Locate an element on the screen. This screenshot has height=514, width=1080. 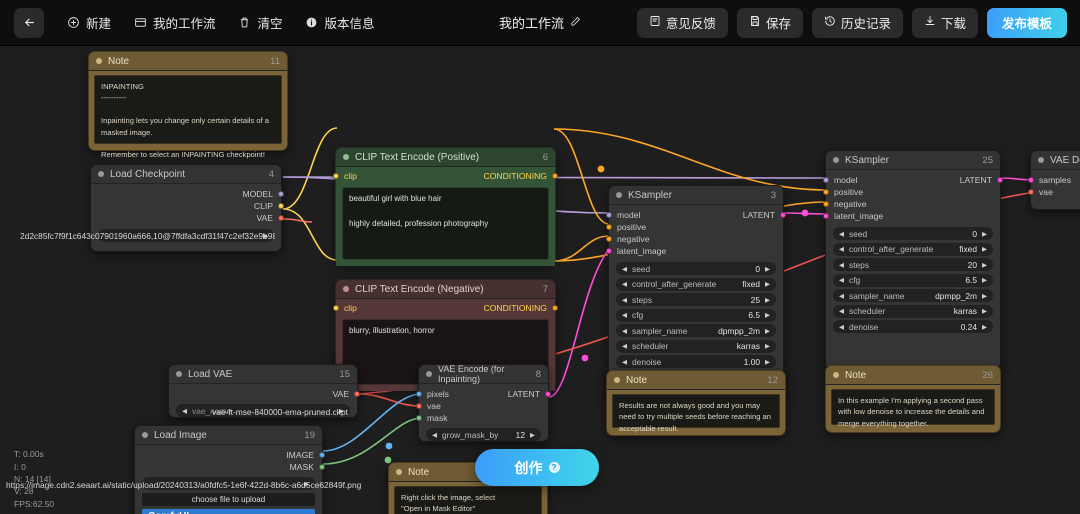
download-button: 下载 is located at coordinates (944, 22).